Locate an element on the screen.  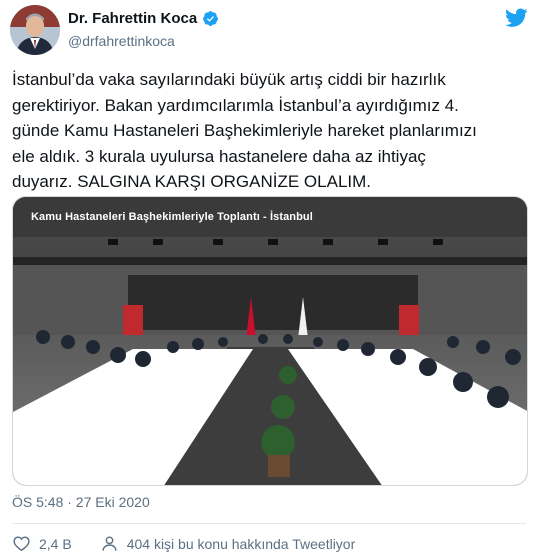
conversation-link: 404 kişi bu konu hakkında Tweetliyor is located at coordinates (228, 543).